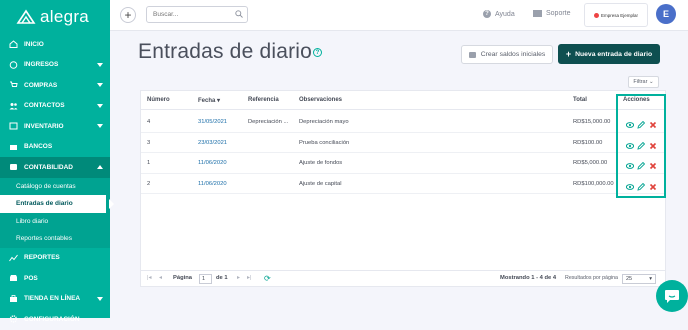  What do you see at coordinates (263, 100) in the screenshot?
I see `header-referencia: Referencia` at bounding box center [263, 100].